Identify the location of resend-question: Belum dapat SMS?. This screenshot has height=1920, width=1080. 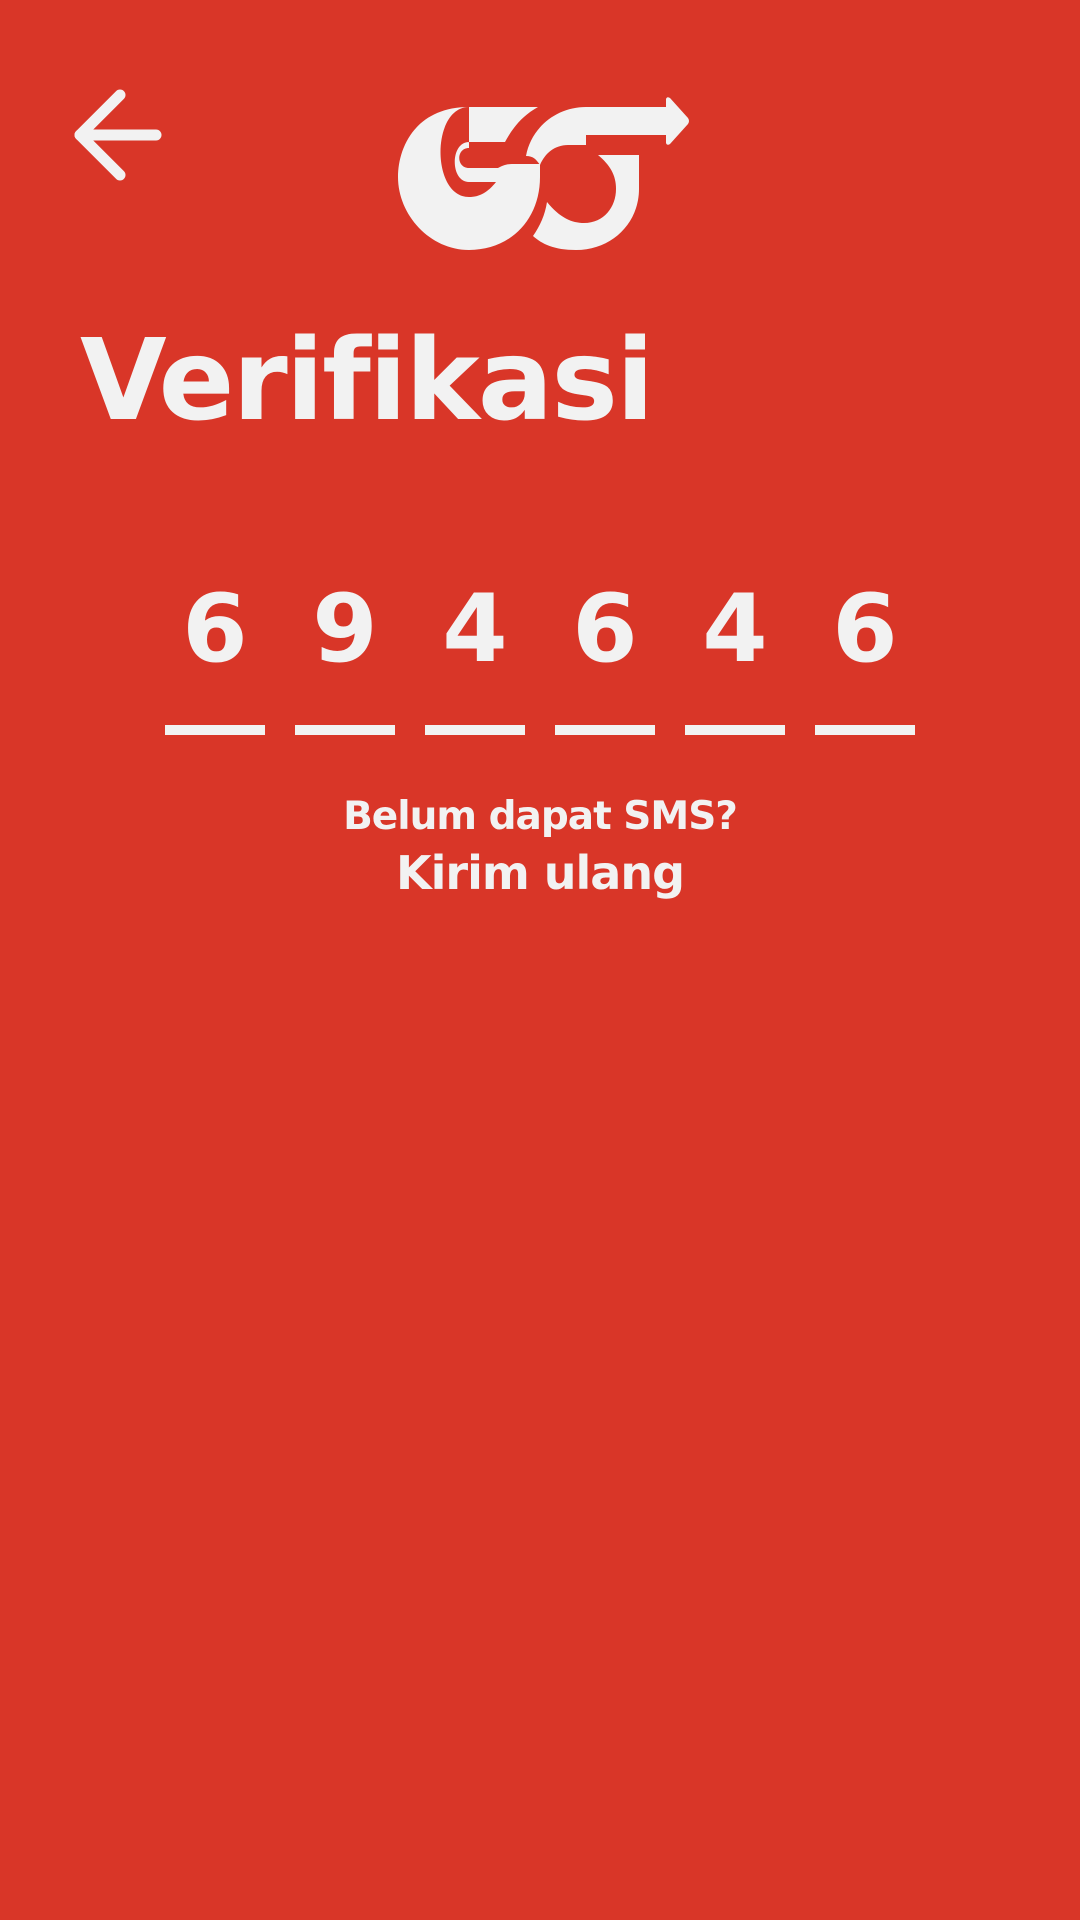
(540, 816).